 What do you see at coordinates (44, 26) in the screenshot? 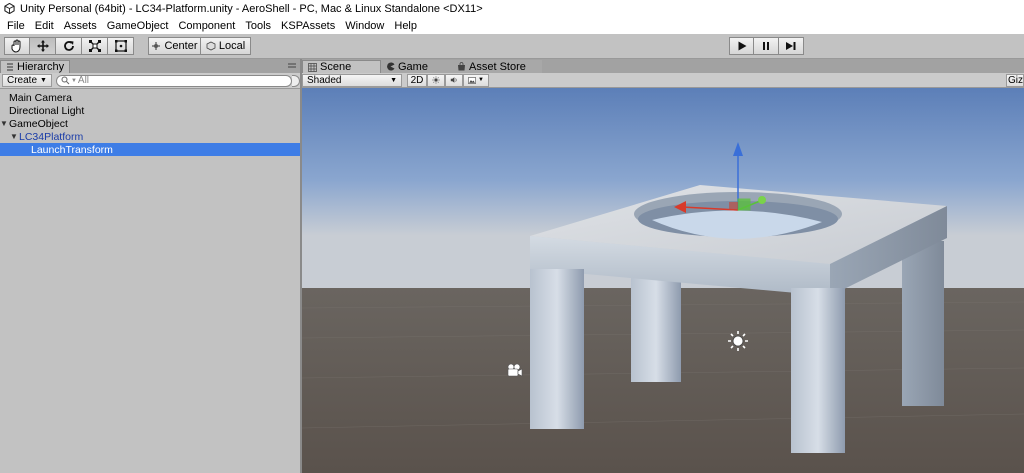
I see `menu-edit: Edit` at bounding box center [44, 26].